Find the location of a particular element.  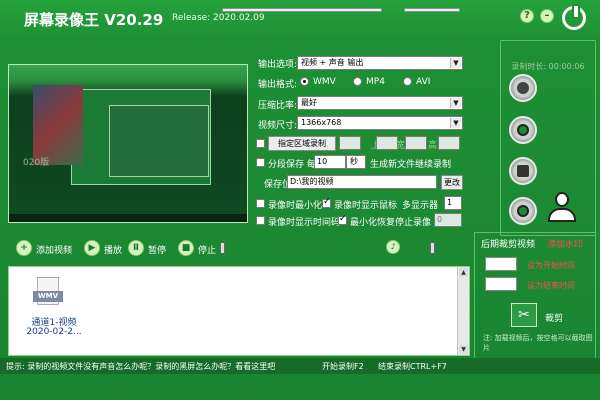

region-left-field is located at coordinates (350, 143).